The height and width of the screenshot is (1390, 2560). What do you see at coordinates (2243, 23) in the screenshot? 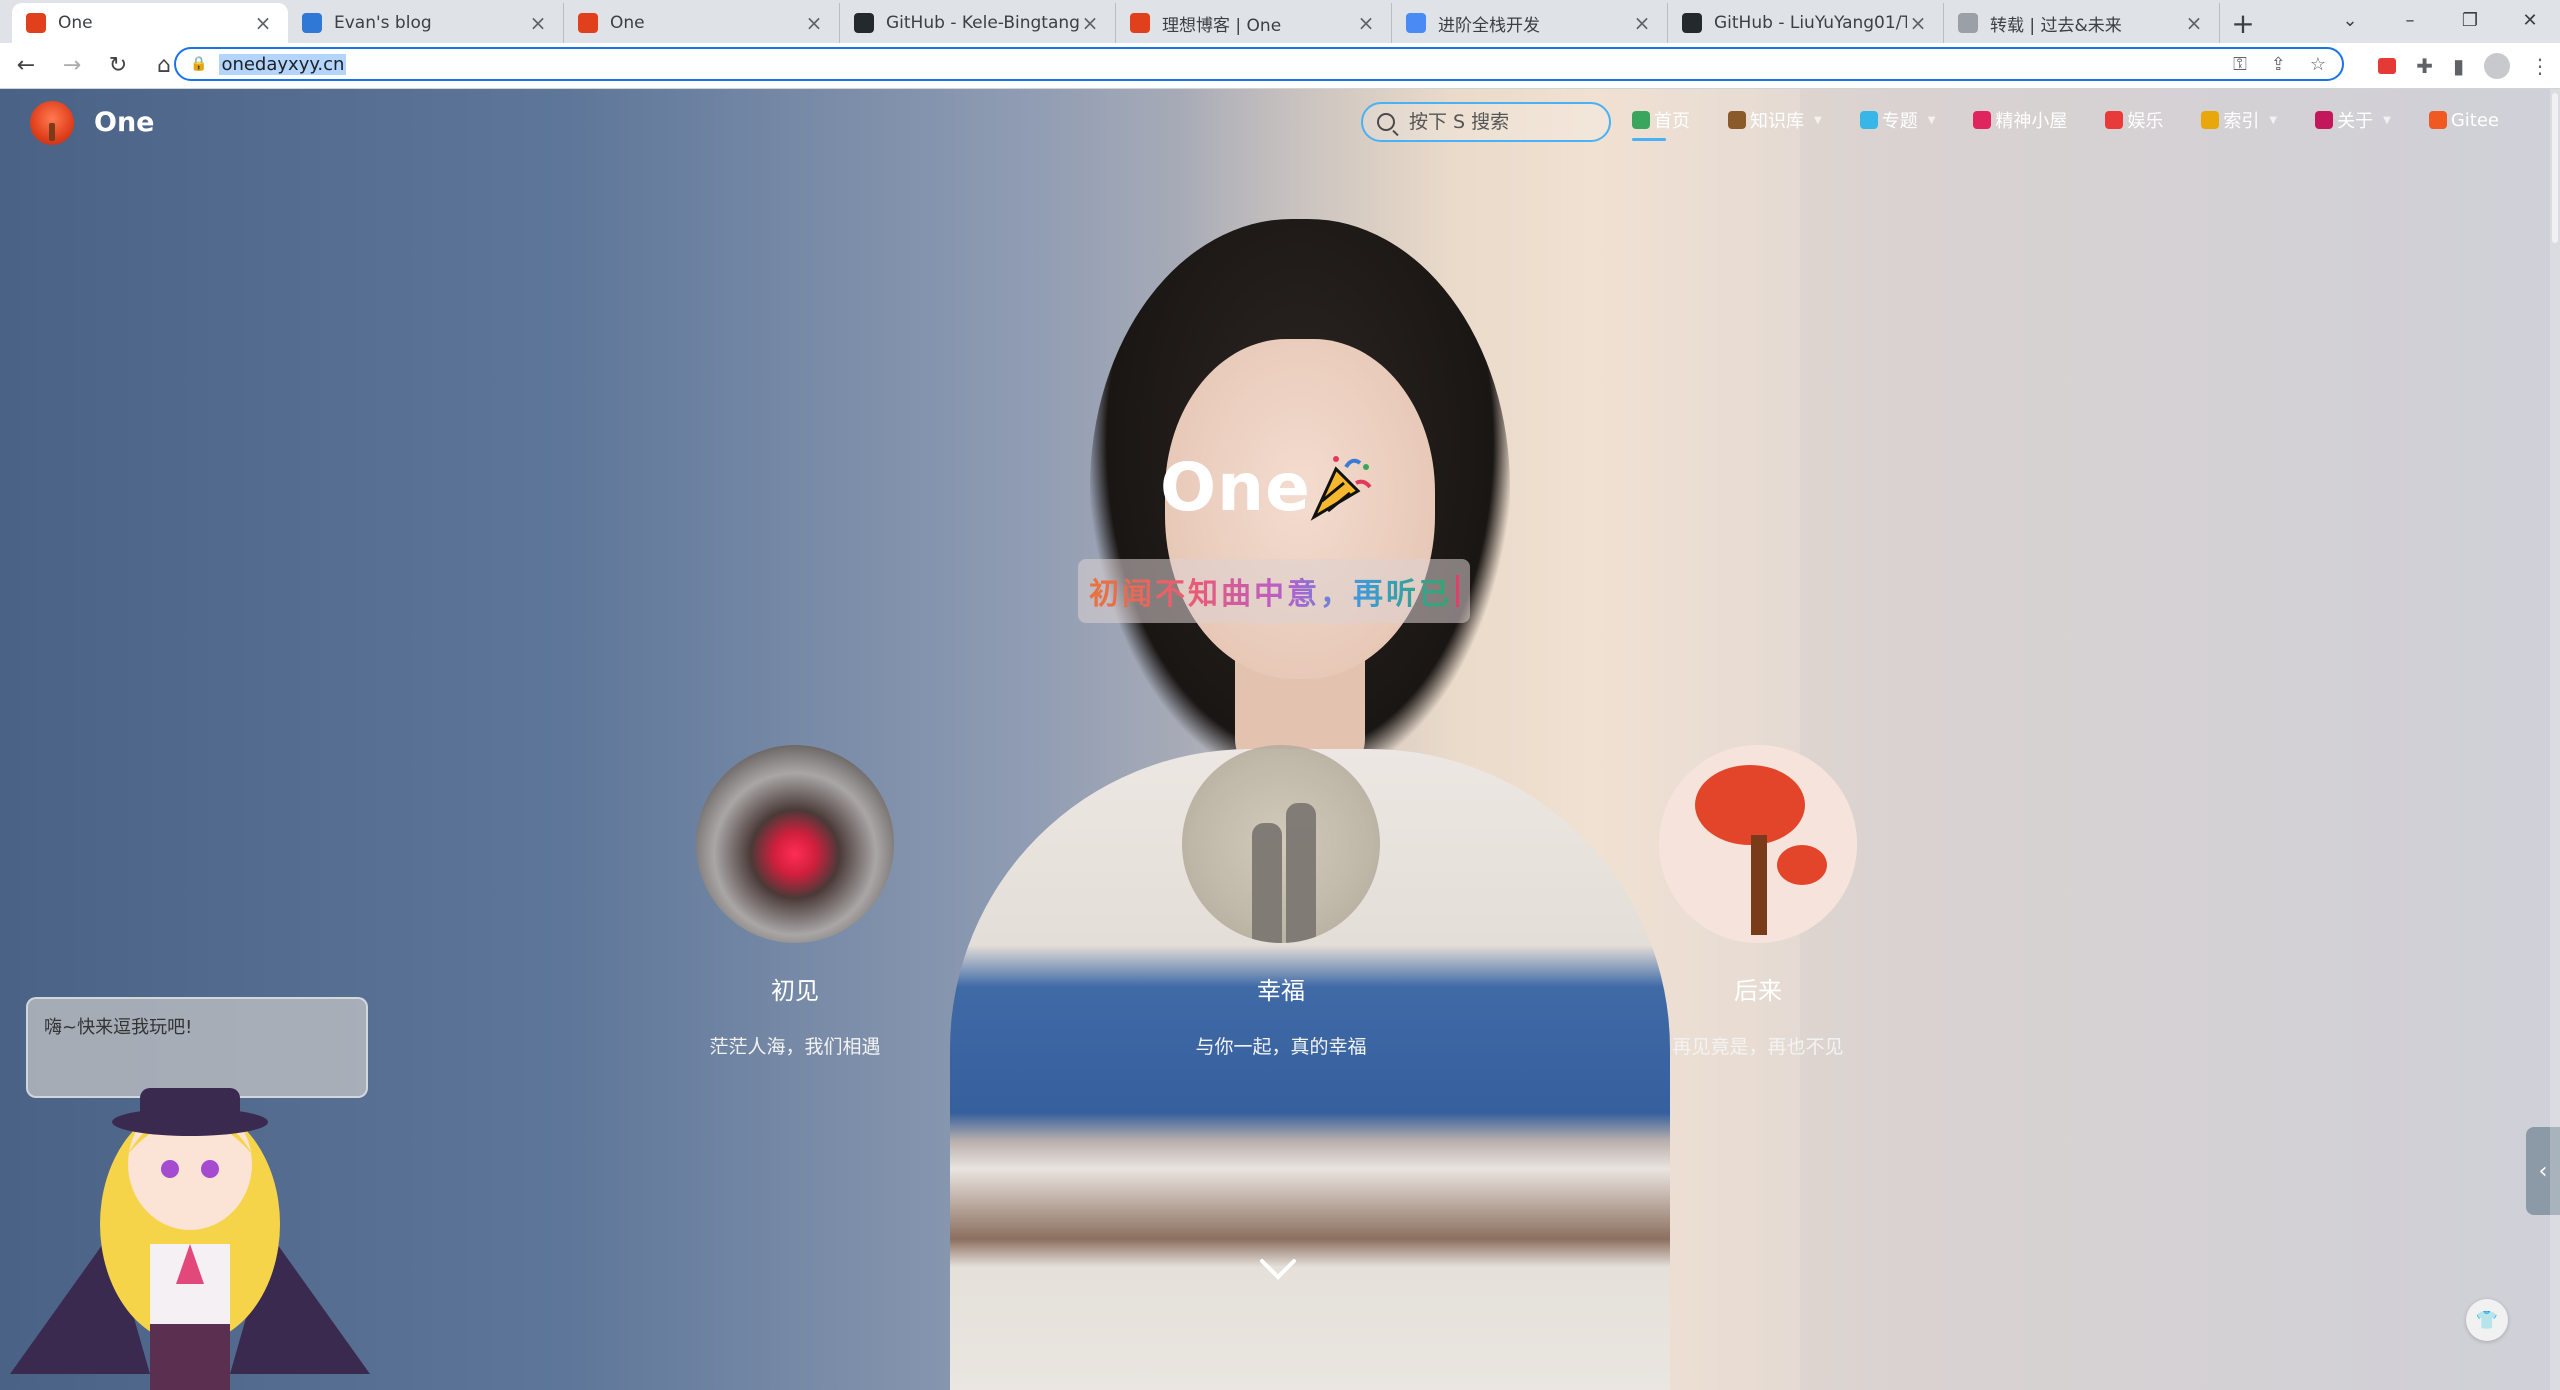
I see `new-tab-button: +` at bounding box center [2243, 23].